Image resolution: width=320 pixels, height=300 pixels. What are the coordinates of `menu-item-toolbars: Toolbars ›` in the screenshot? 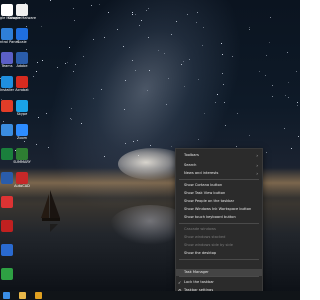 It's located at (219, 155).